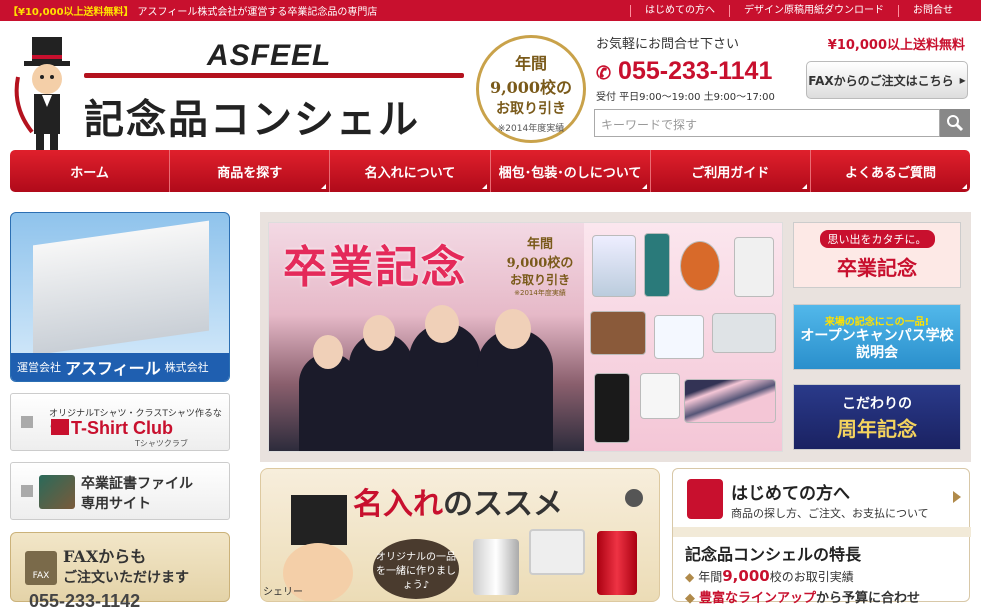 The image size is (981, 612). What do you see at coordinates (530, 63) in the screenshot?
I see `badge-line1: 年間` at bounding box center [530, 63].